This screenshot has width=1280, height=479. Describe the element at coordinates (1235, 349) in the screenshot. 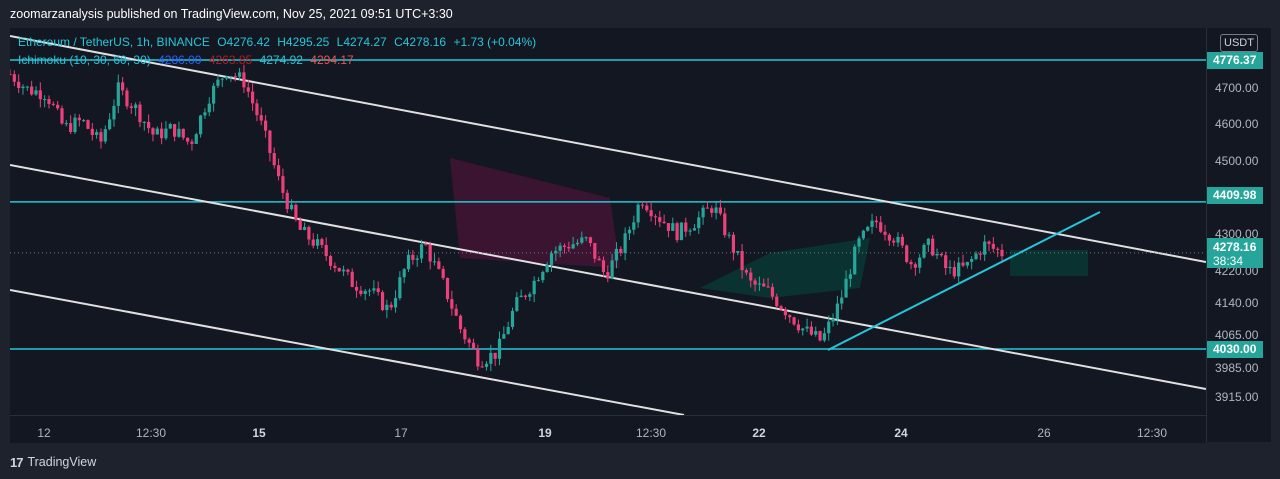

I see `level-badge-4030: 4030.00` at that location.